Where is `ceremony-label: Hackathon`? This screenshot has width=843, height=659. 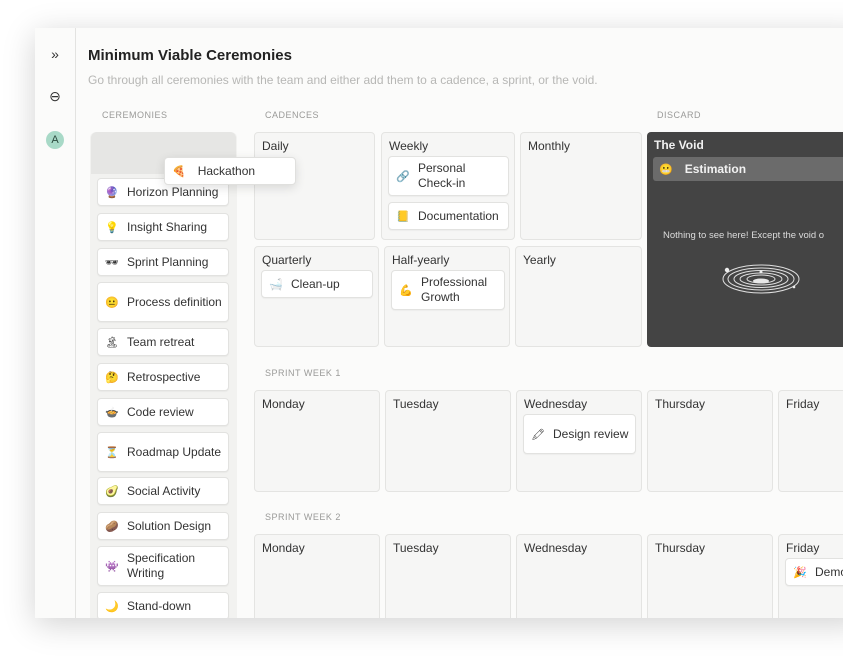
ceremony-label: Hackathon is located at coordinates (226, 171).